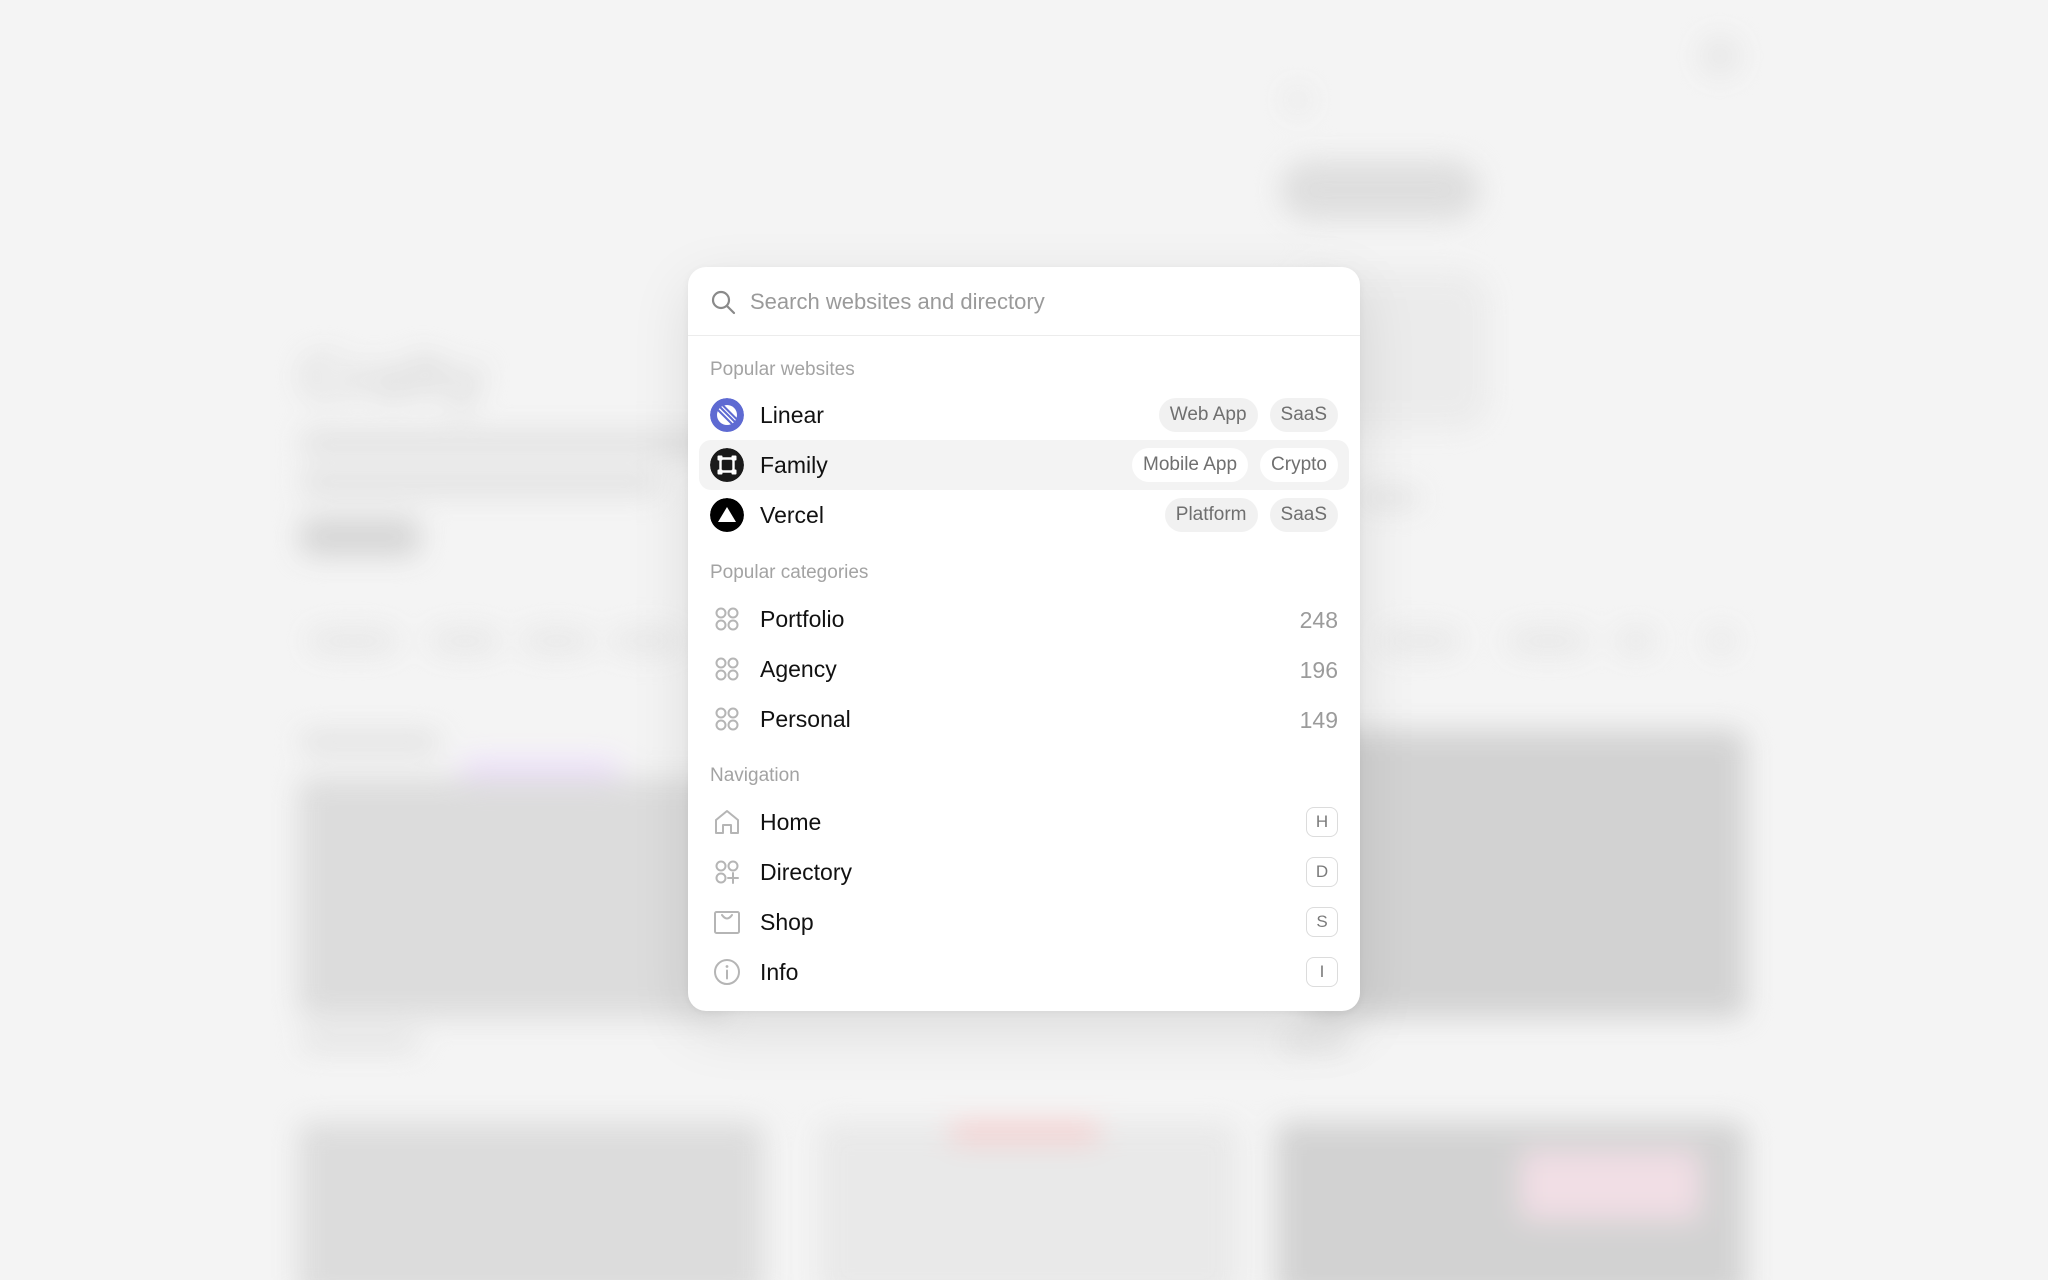  Describe the element at coordinates (1322, 972) in the screenshot. I see `keyboard-shortcut: I` at that location.